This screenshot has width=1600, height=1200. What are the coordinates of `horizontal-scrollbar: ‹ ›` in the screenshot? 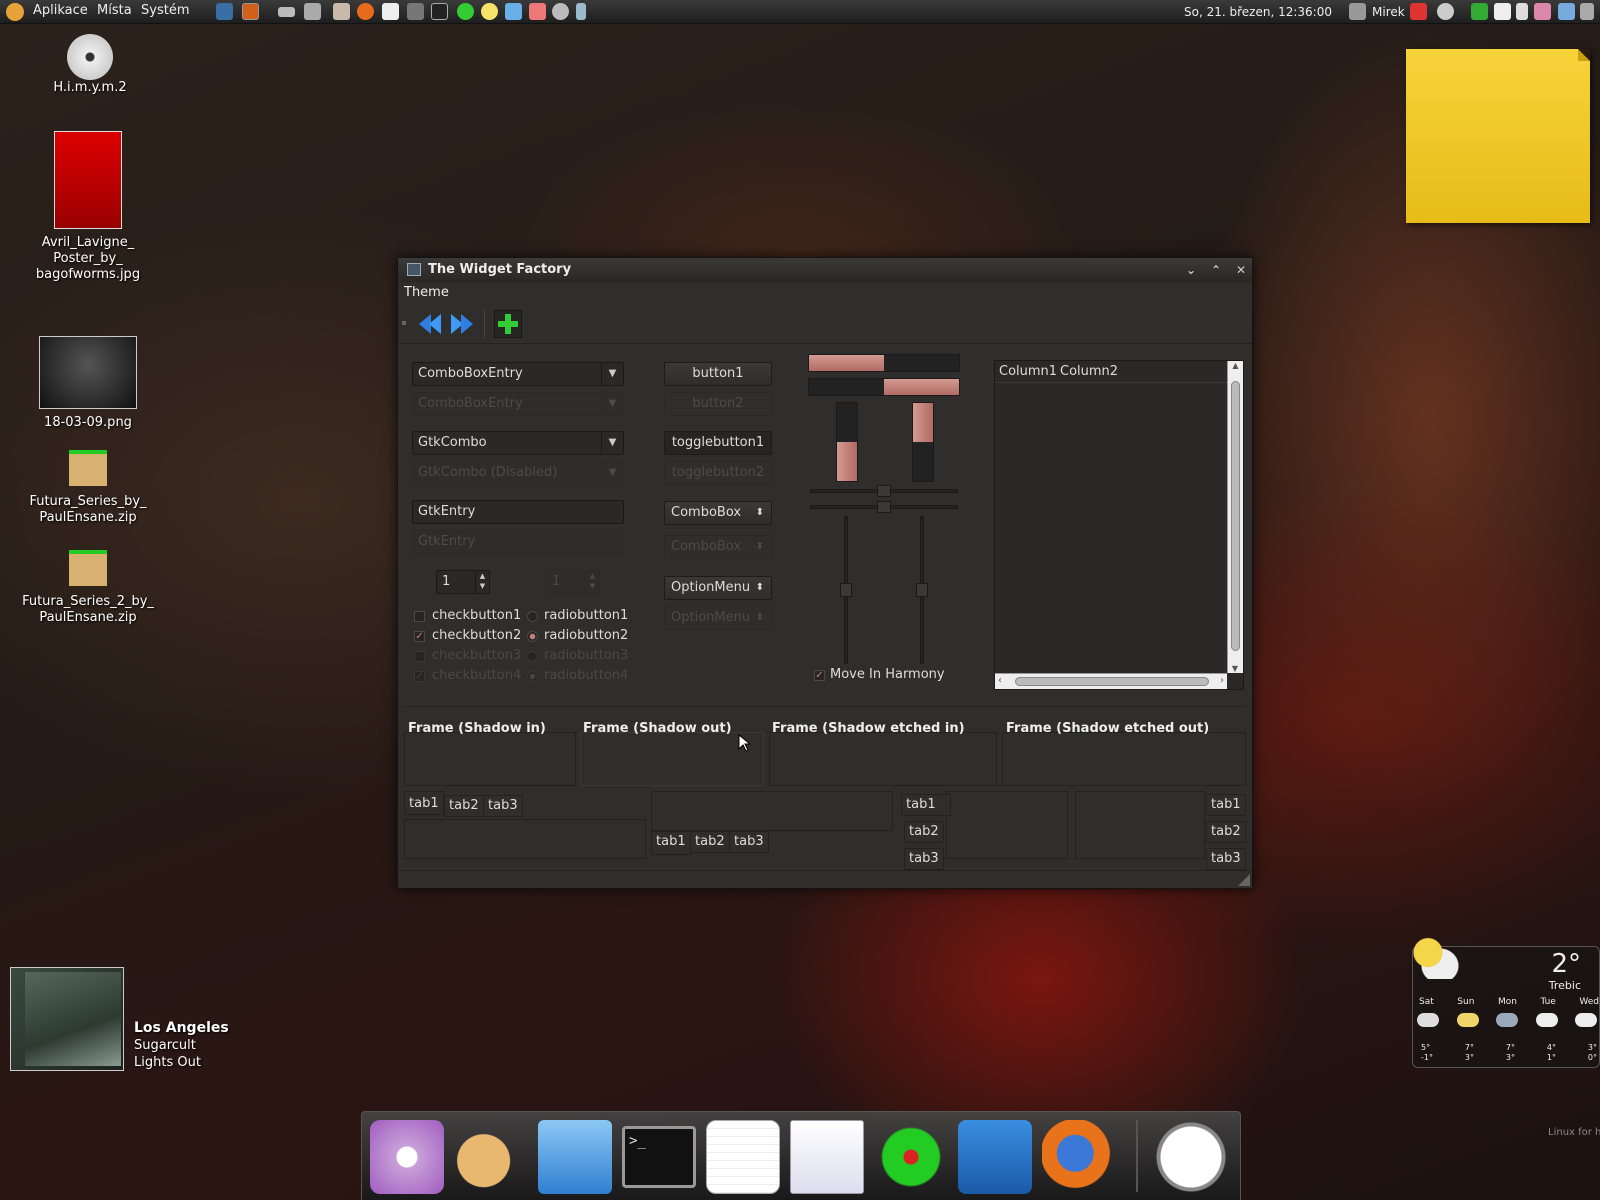 It's located at (1111, 681).